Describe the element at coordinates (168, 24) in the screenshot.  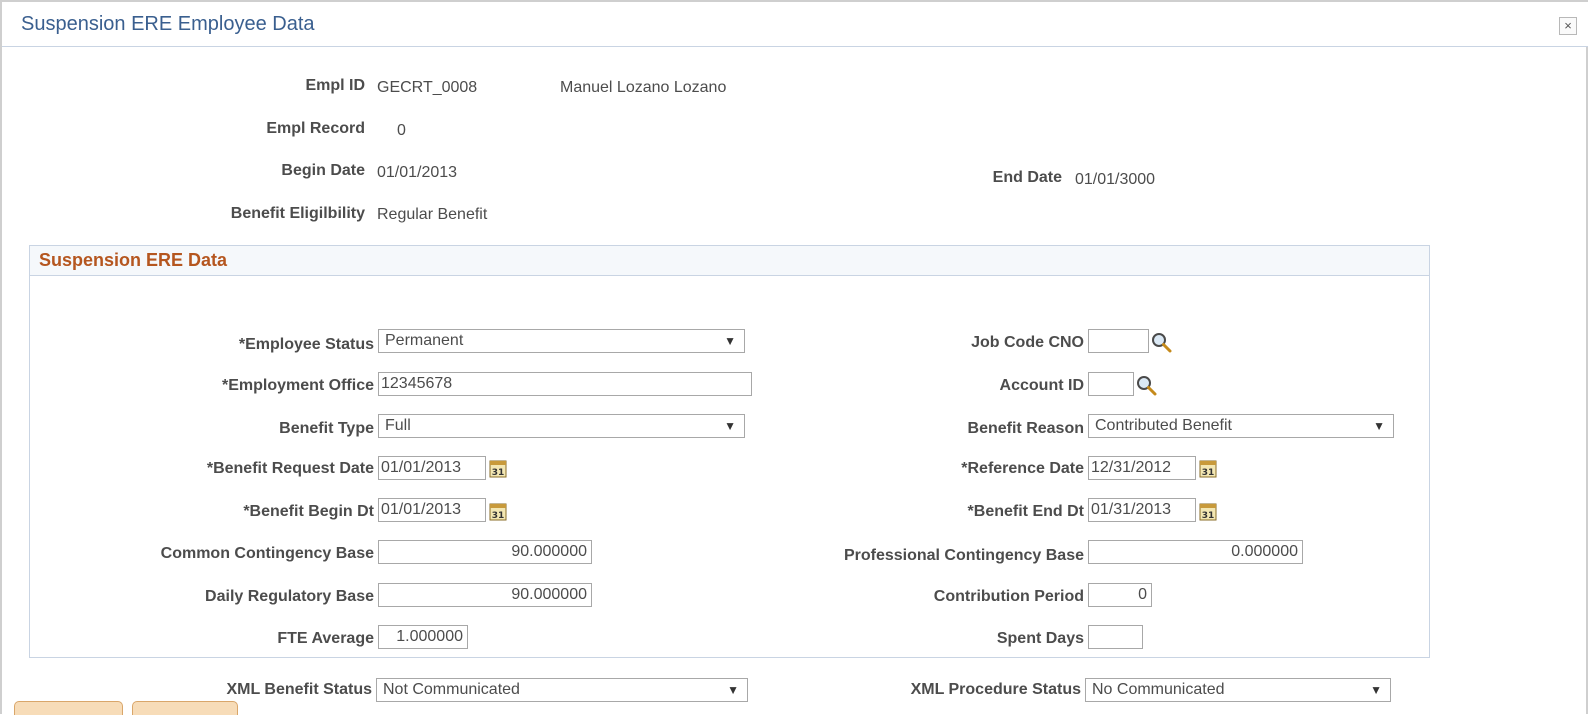
I see `dialog-title: Suspension ERE Employee Data` at that location.